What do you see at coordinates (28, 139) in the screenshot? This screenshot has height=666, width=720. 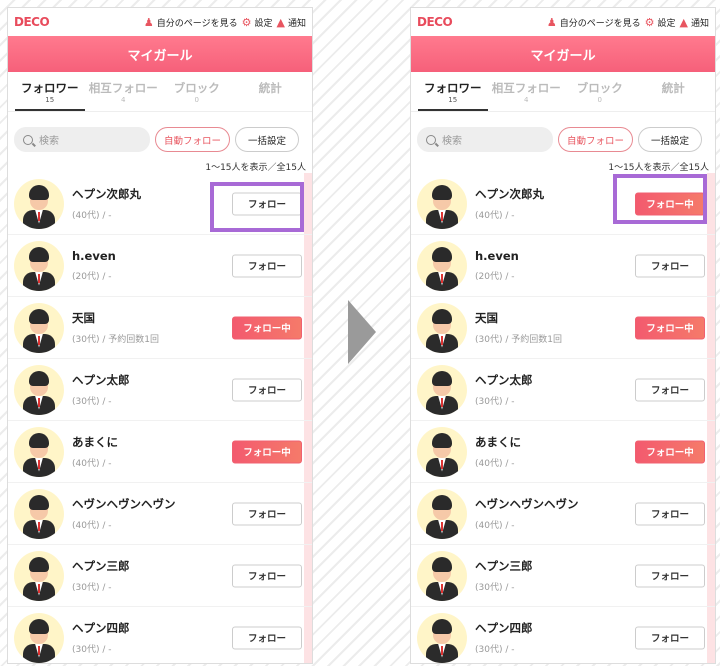 I see `search-icon` at bounding box center [28, 139].